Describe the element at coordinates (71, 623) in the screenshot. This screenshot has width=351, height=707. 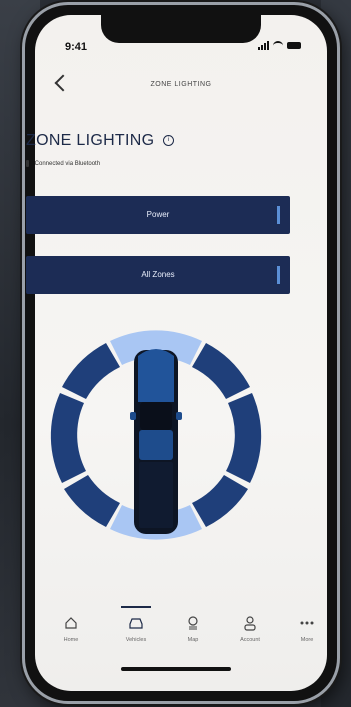
I see `home-icon` at that location.